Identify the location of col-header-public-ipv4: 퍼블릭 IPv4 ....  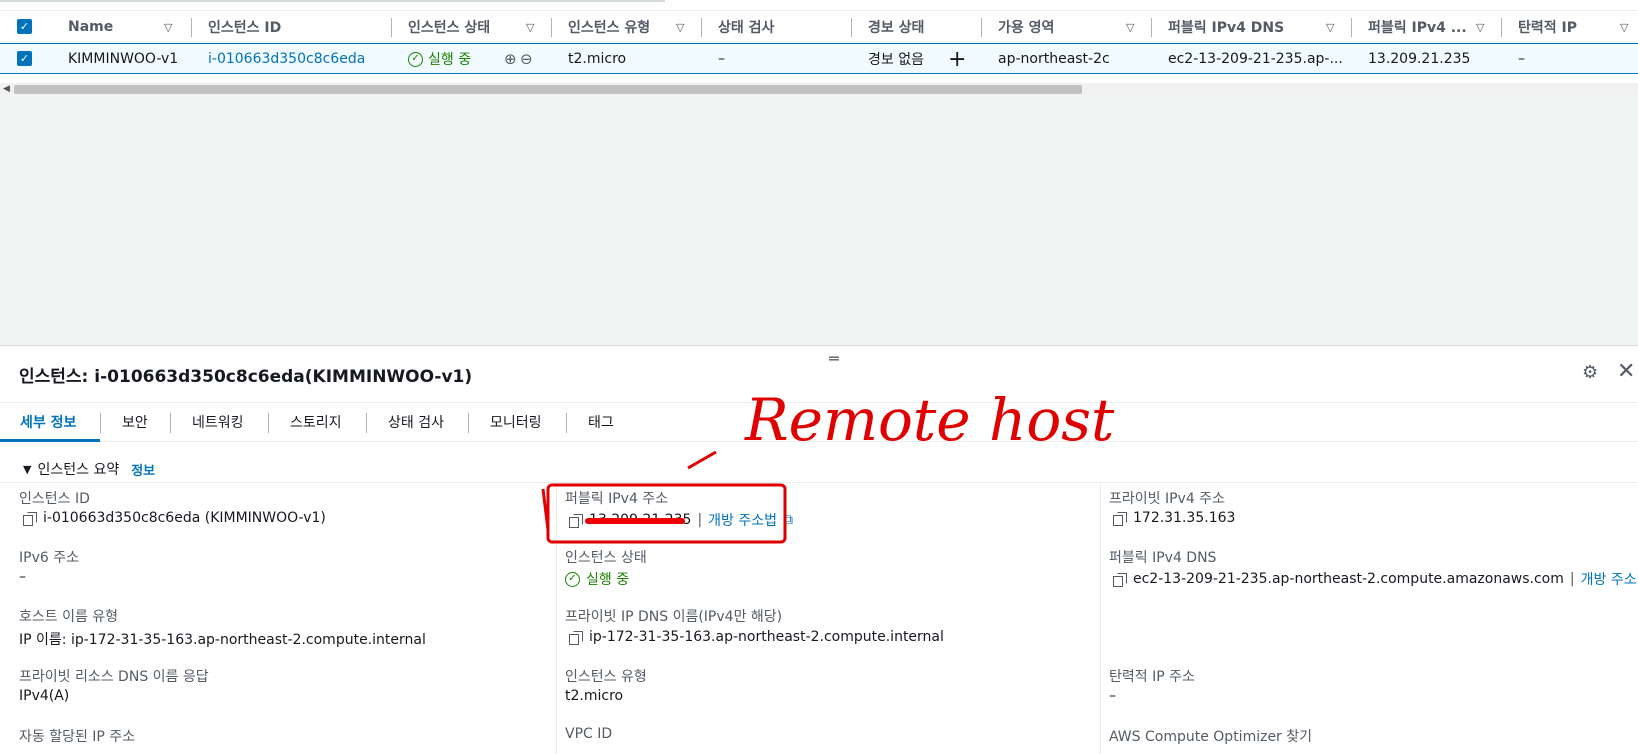
(1417, 27).